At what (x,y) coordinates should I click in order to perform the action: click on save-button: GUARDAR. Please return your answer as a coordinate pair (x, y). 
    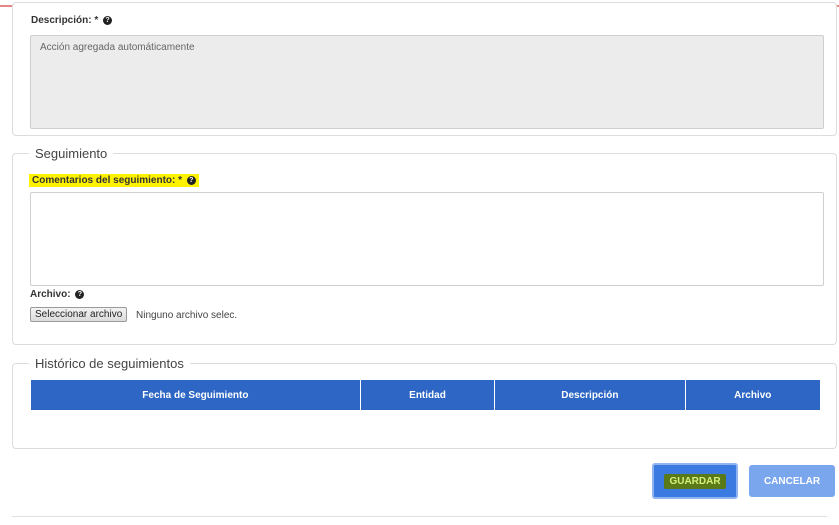
    Looking at the image, I should click on (695, 481).